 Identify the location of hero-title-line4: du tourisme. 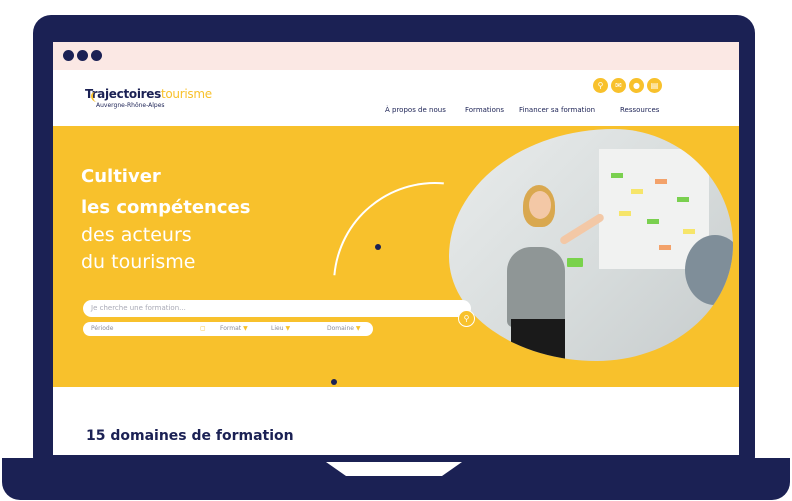
(138, 262).